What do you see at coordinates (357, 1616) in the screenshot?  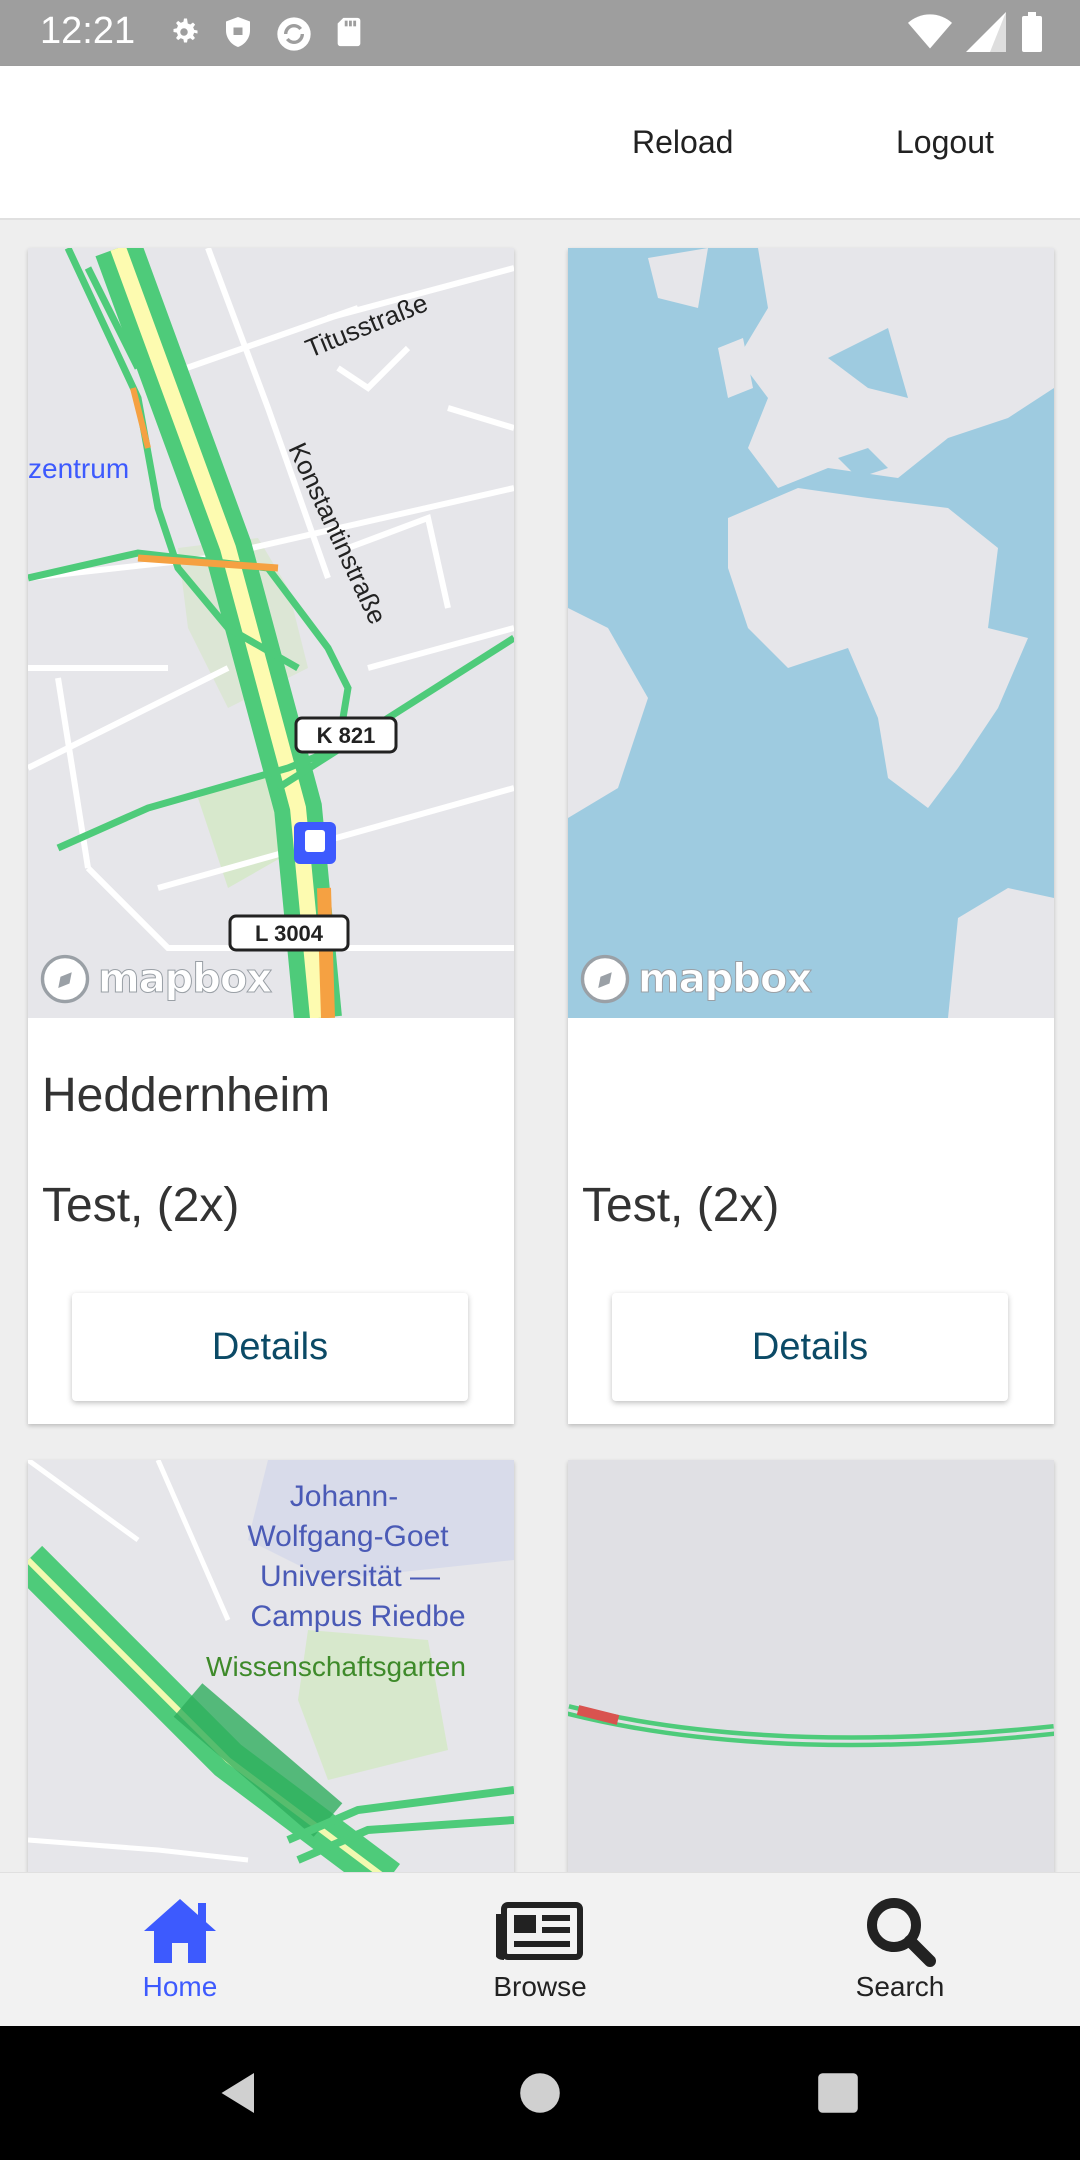 I see `map-label: Campus Riedbe` at bounding box center [357, 1616].